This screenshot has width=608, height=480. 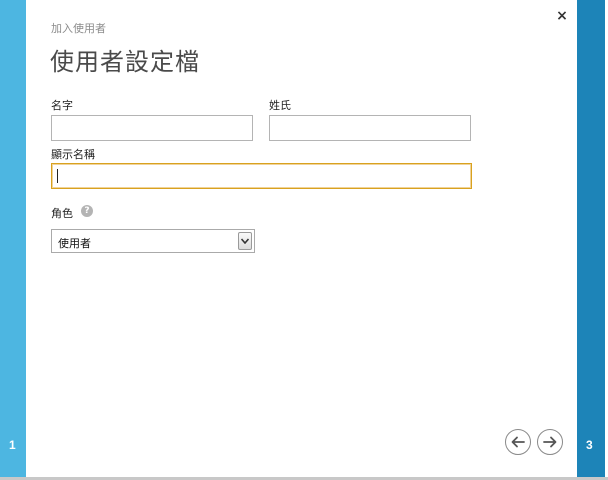 What do you see at coordinates (261, 176) in the screenshot?
I see `display-name-input` at bounding box center [261, 176].